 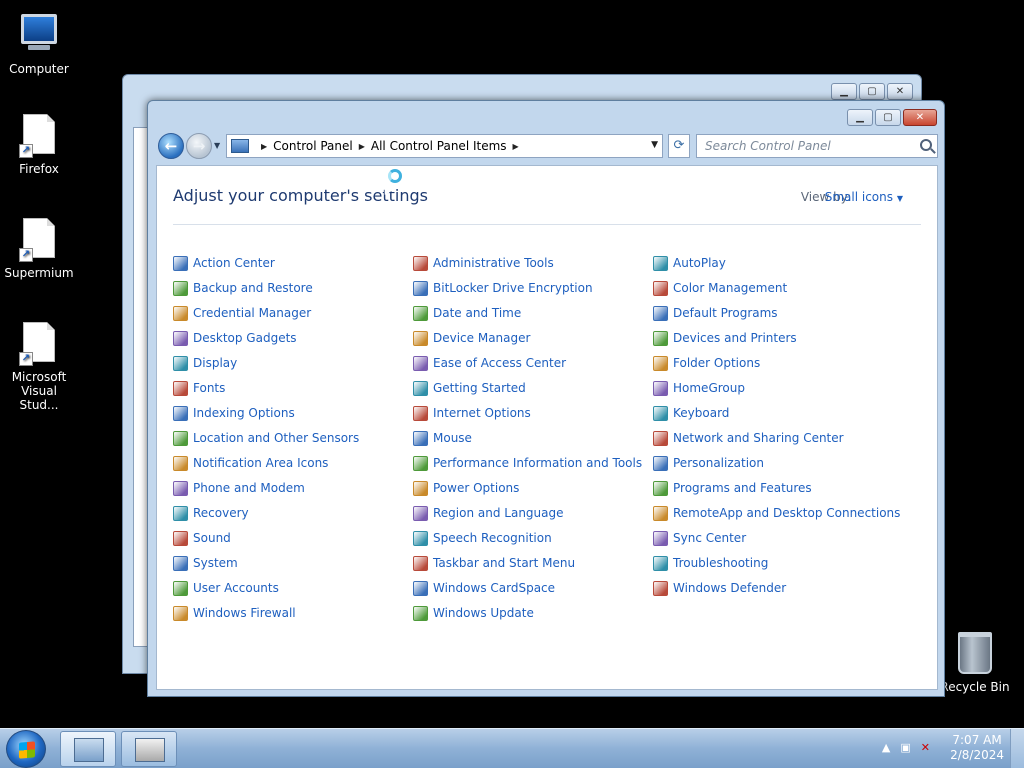 I want to click on desktop-icon-firefox: ↗ Firefox, so click(x=39, y=145).